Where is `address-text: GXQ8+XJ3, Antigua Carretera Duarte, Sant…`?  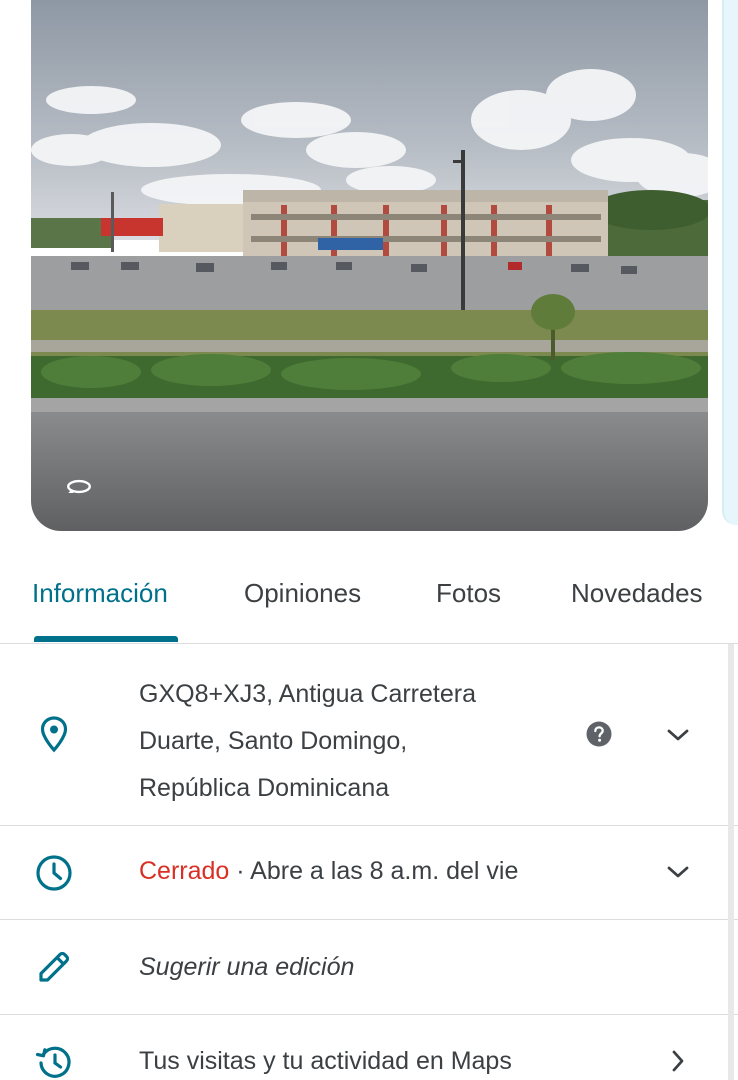
address-text: GXQ8+XJ3, Antigua Carretera Duarte, Sant… is located at coordinates (307, 741).